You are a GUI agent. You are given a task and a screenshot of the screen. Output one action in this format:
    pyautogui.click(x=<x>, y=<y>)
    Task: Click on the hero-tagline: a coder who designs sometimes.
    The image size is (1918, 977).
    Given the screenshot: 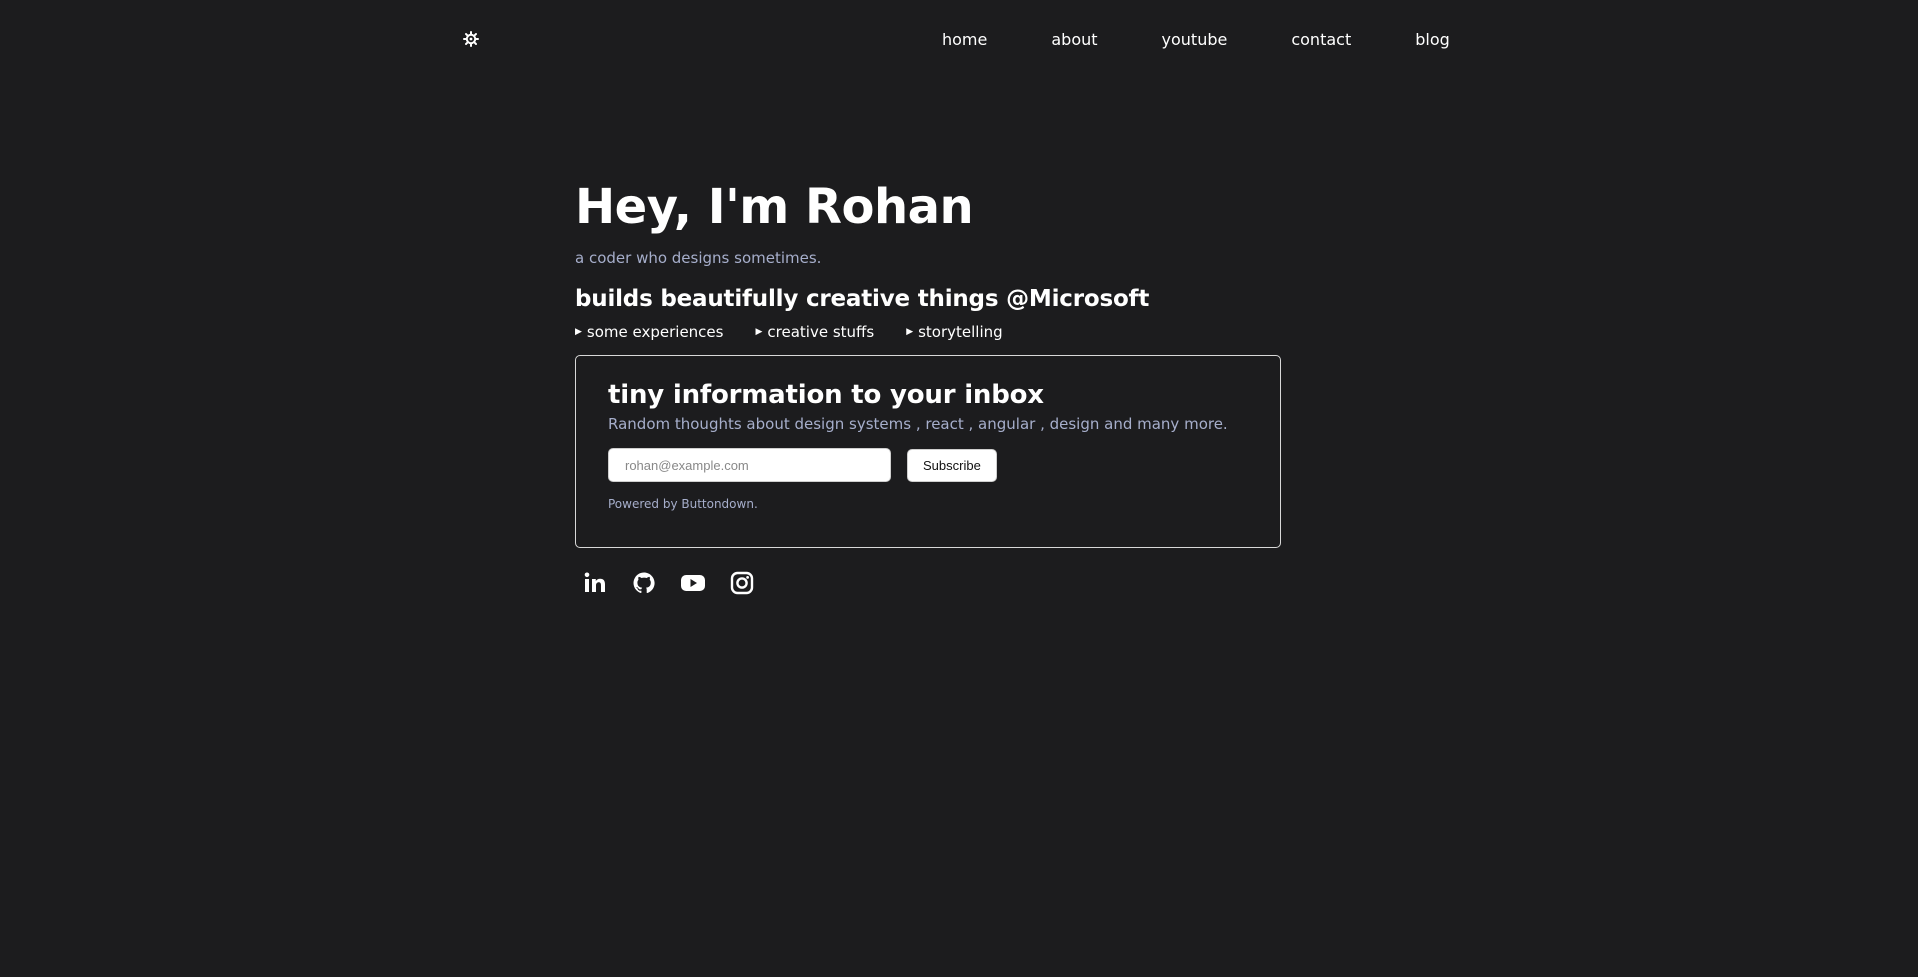 What is the action you would take?
    pyautogui.click(x=698, y=258)
    